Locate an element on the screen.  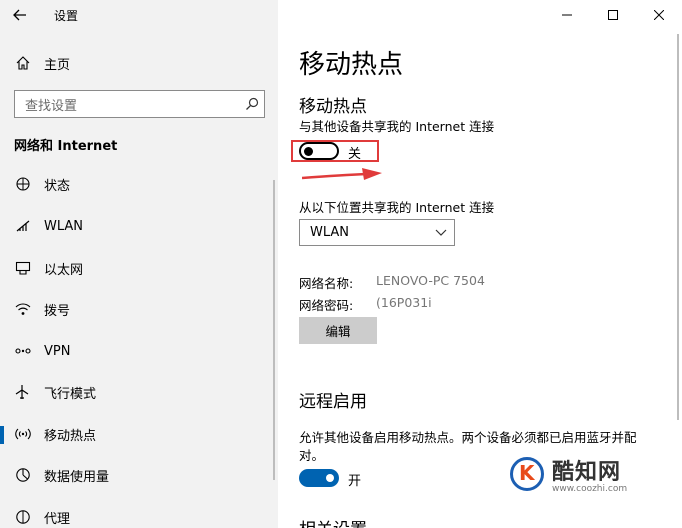
sidebar-item-hotspot: 移动热点 is located at coordinates (135, 434).